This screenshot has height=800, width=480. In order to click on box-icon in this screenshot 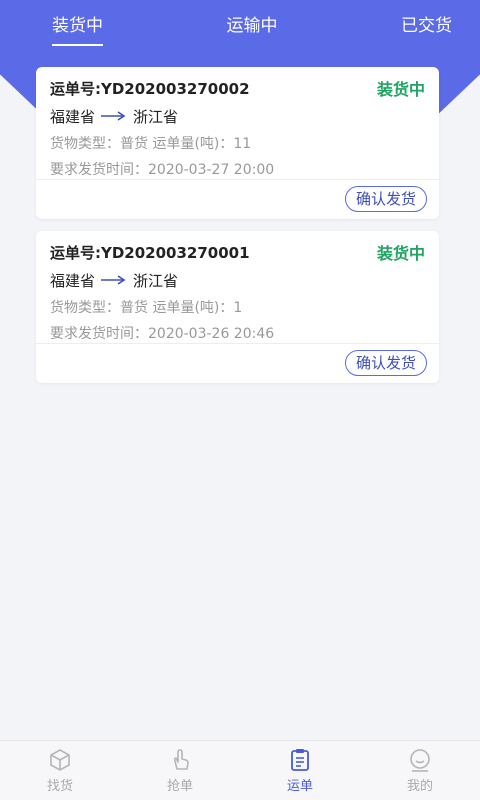, I will do `click(60, 760)`.